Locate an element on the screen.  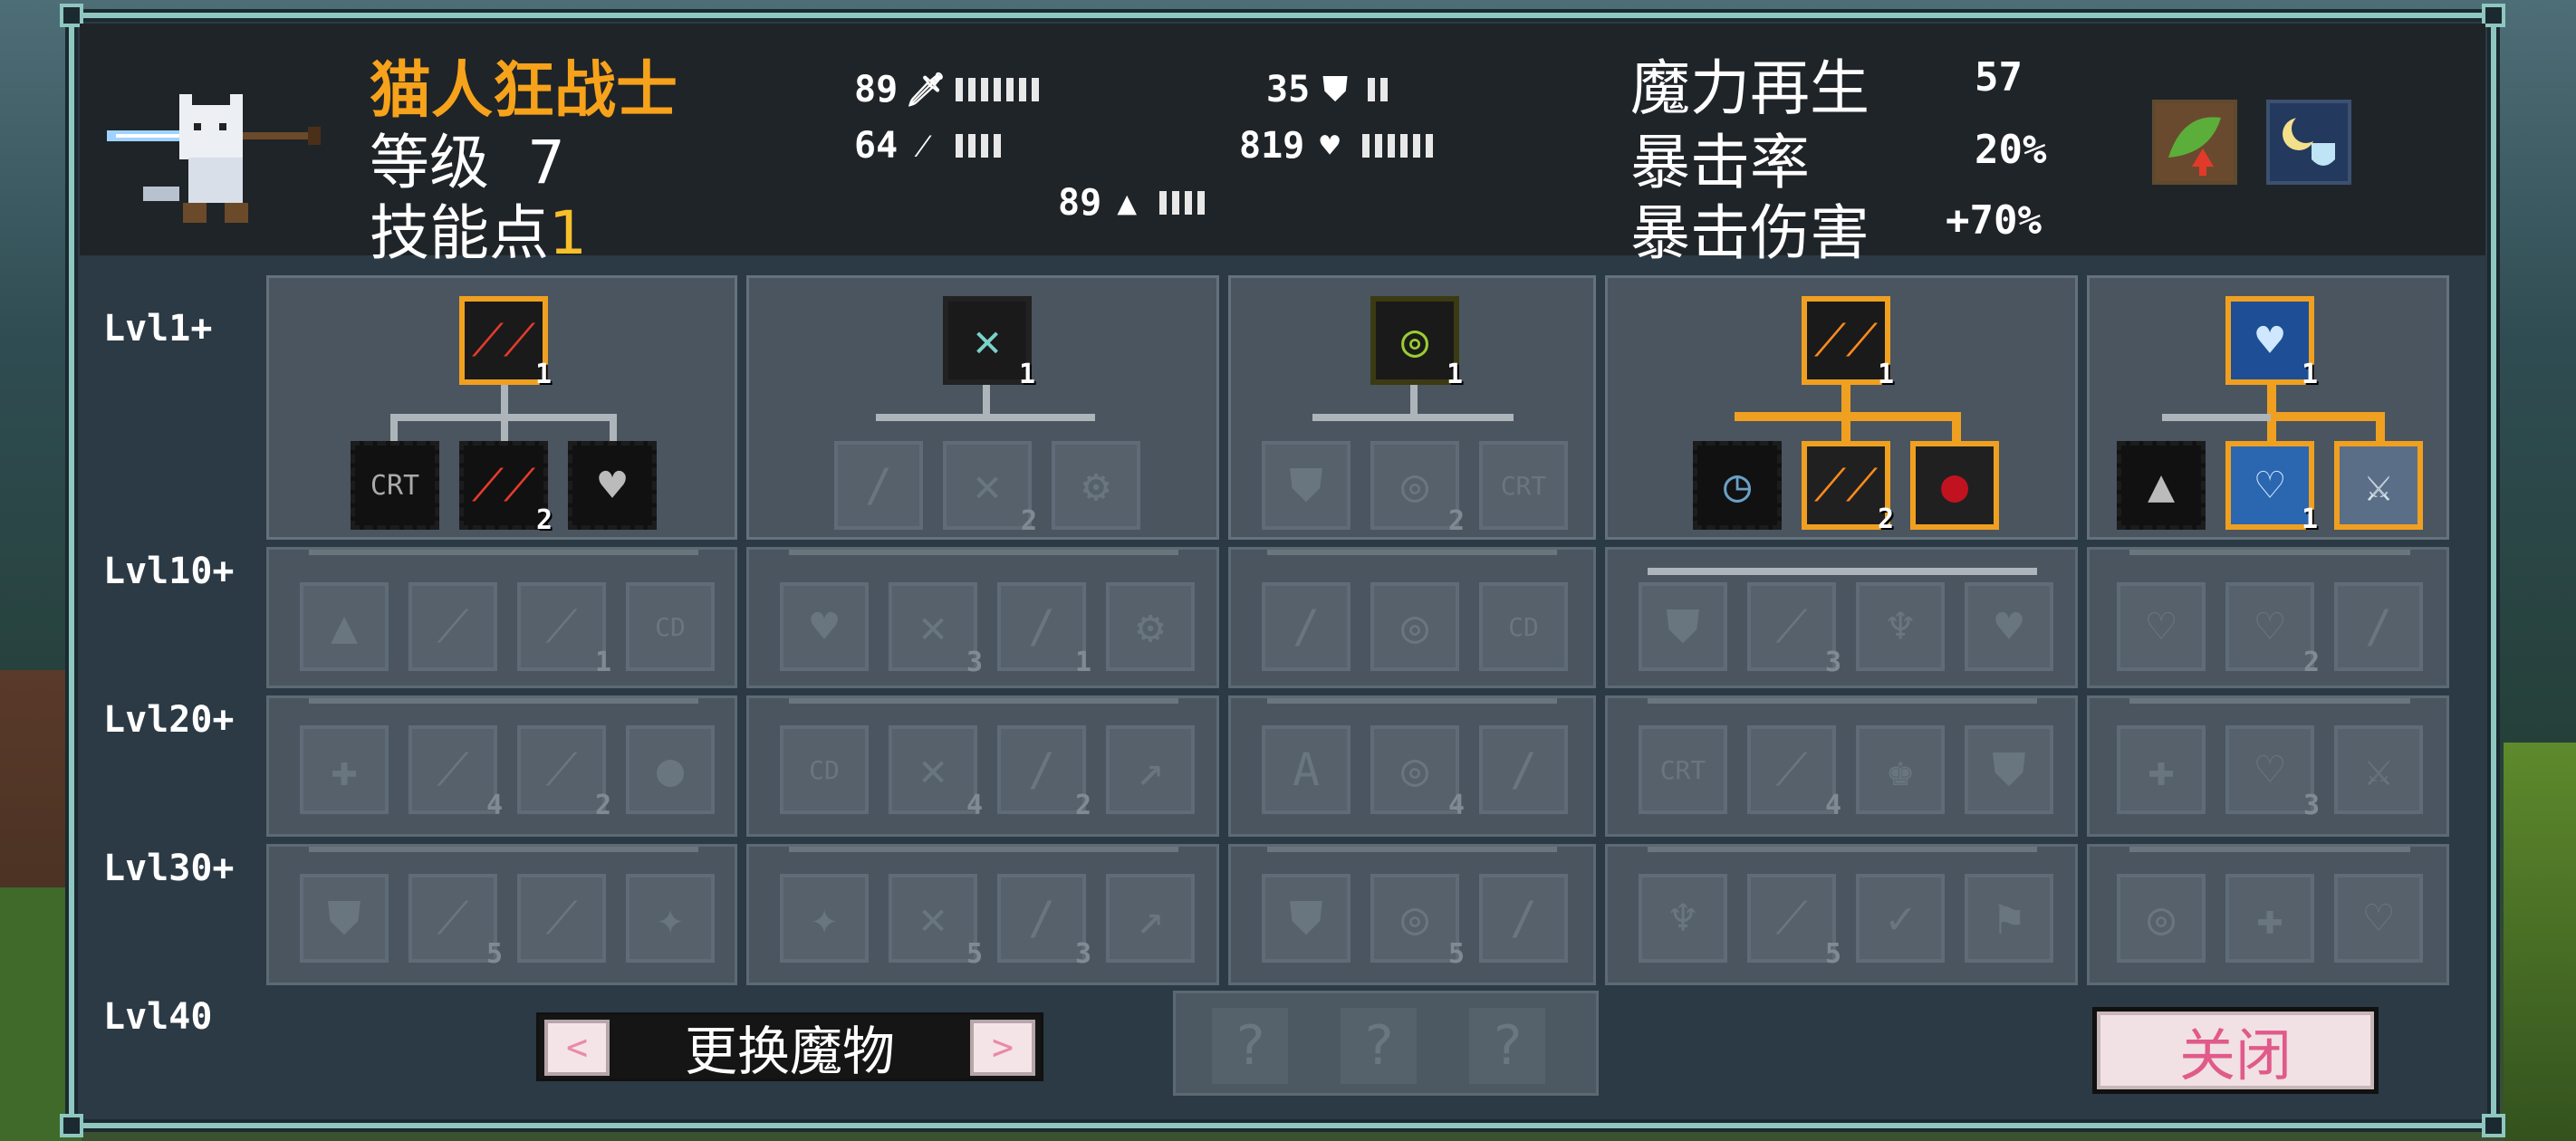
heart-swap-skill: ♡ 1 is located at coordinates (2271, 488).